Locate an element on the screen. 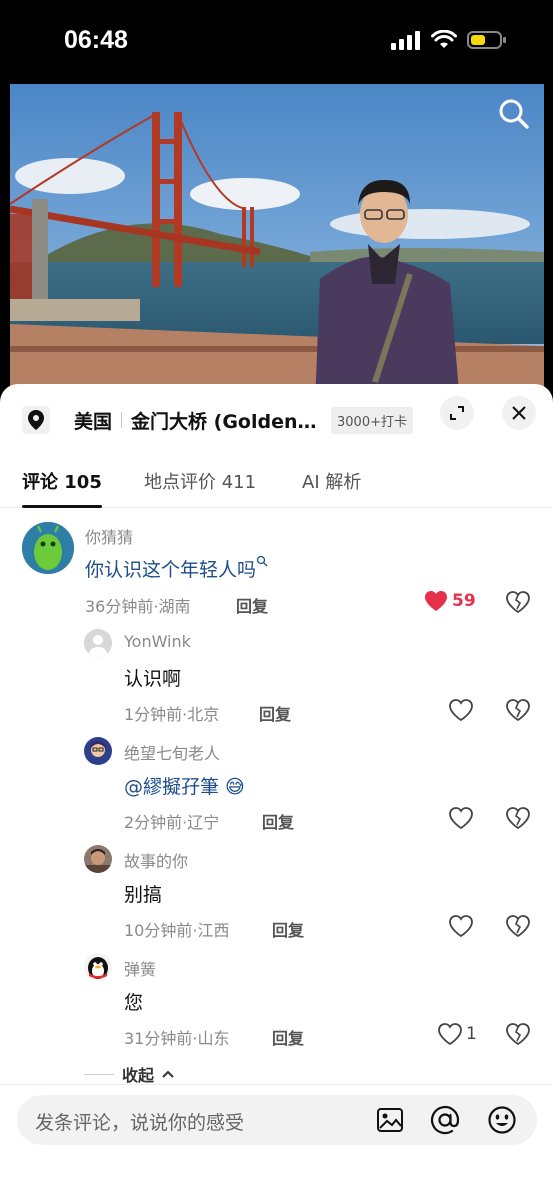 The image size is (553, 1200). tab-bar: 评论 105 地点评价 411 AI 解析 is located at coordinates (276, 486).